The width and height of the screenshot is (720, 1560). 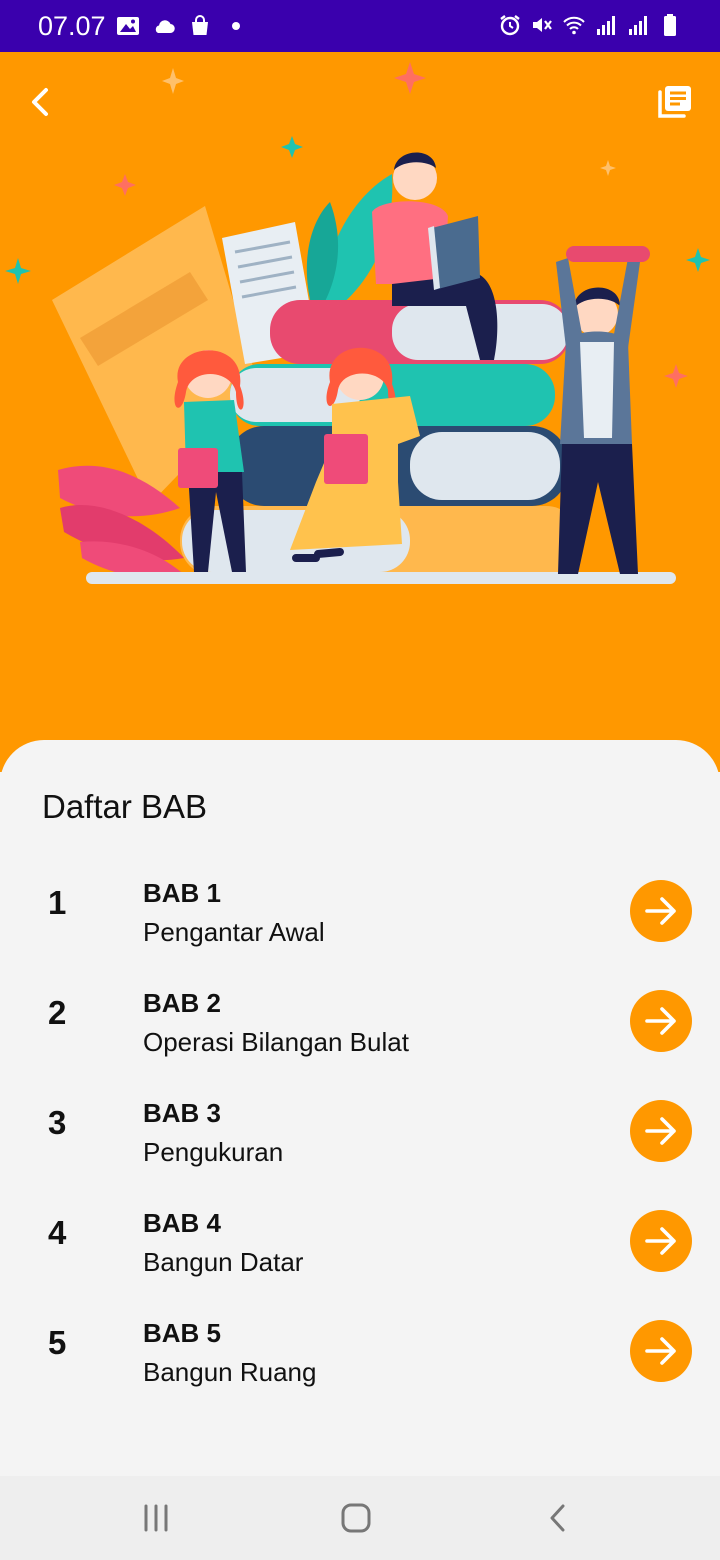 What do you see at coordinates (182, 26) in the screenshot?
I see `status-left-icons` at bounding box center [182, 26].